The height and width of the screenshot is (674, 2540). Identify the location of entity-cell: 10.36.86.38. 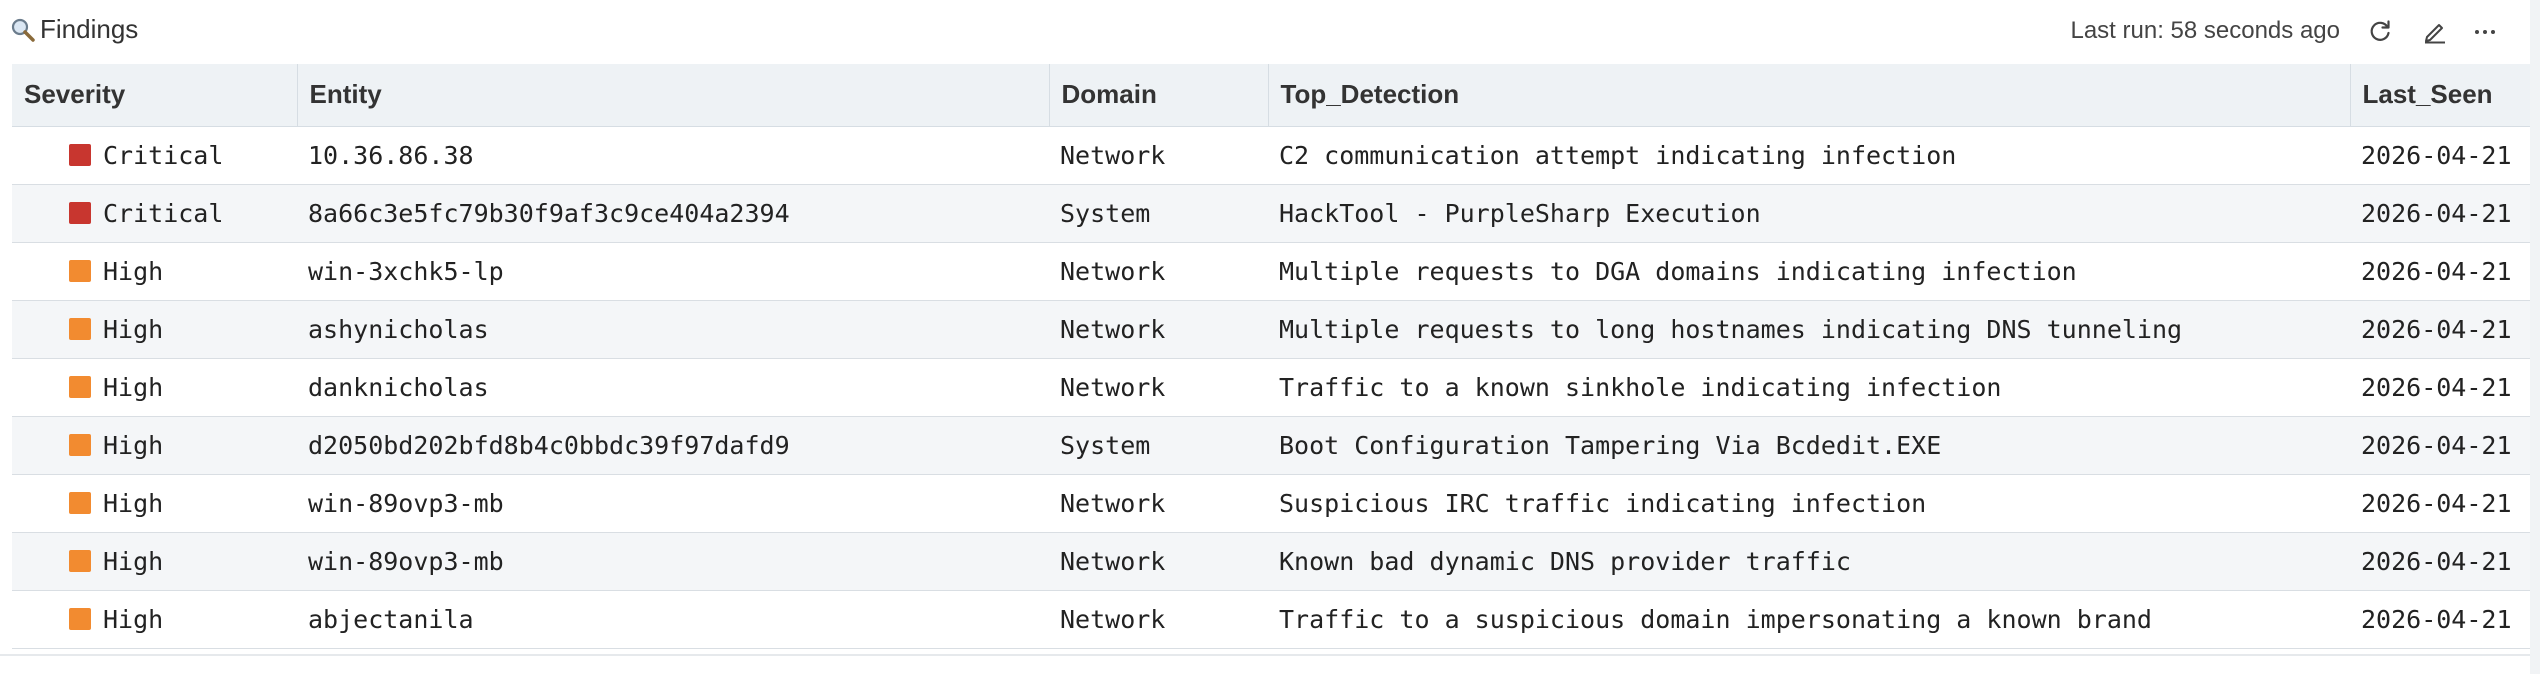
(673, 155).